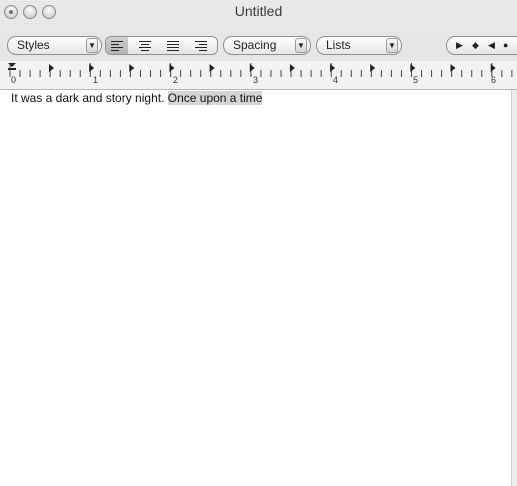  I want to click on vertical-scrollbar, so click(514, 288).